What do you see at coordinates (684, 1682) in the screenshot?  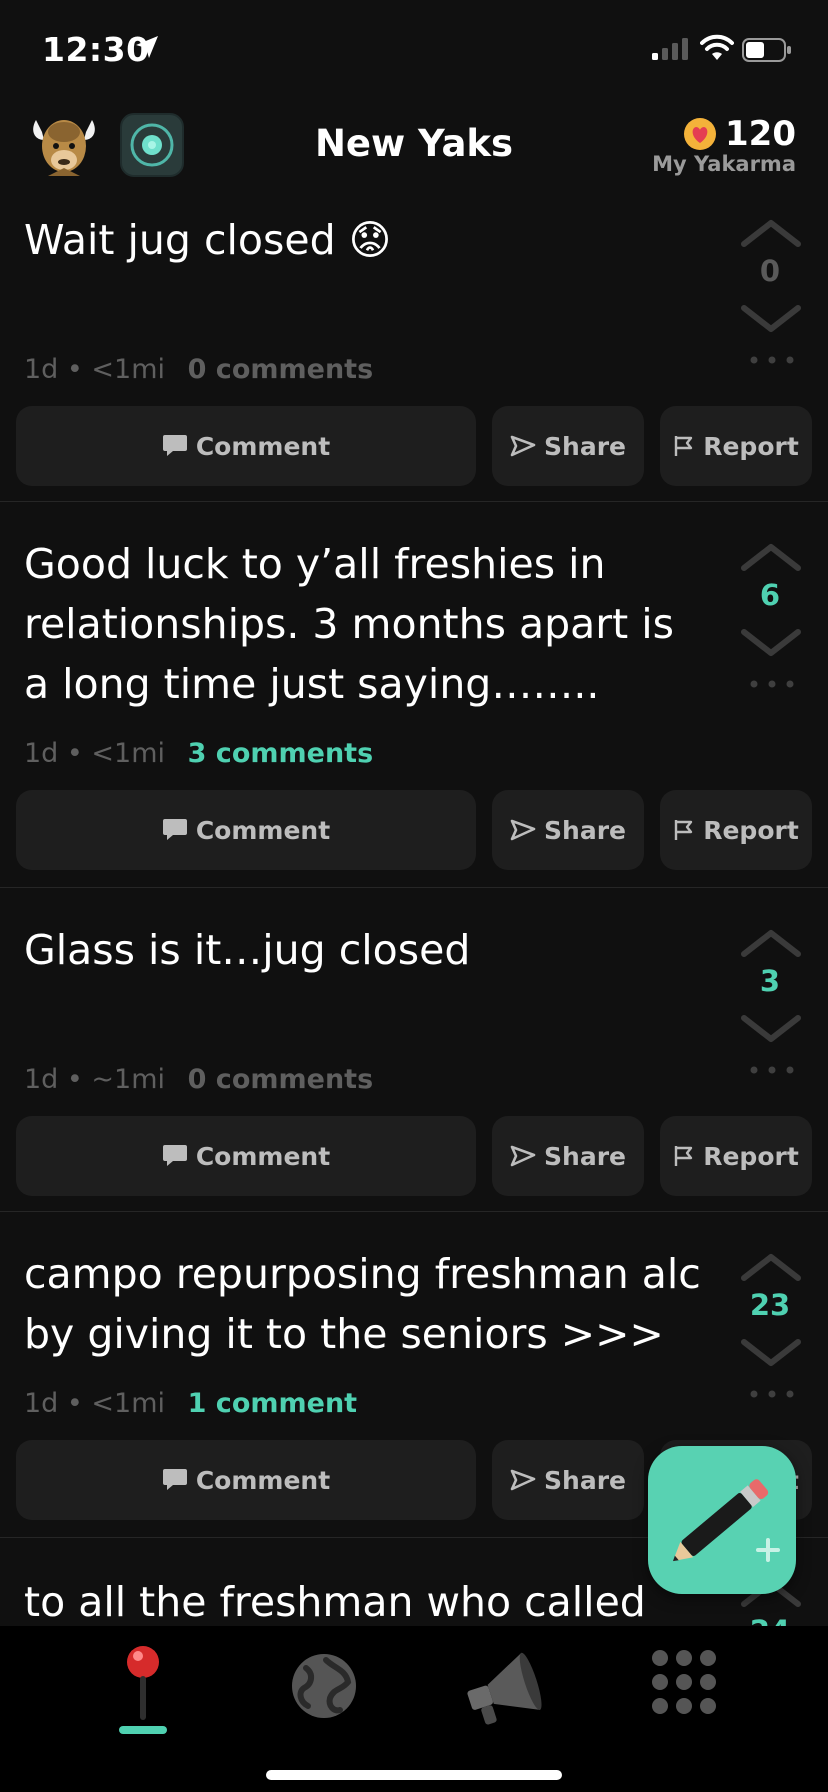 I see `grid-icon` at bounding box center [684, 1682].